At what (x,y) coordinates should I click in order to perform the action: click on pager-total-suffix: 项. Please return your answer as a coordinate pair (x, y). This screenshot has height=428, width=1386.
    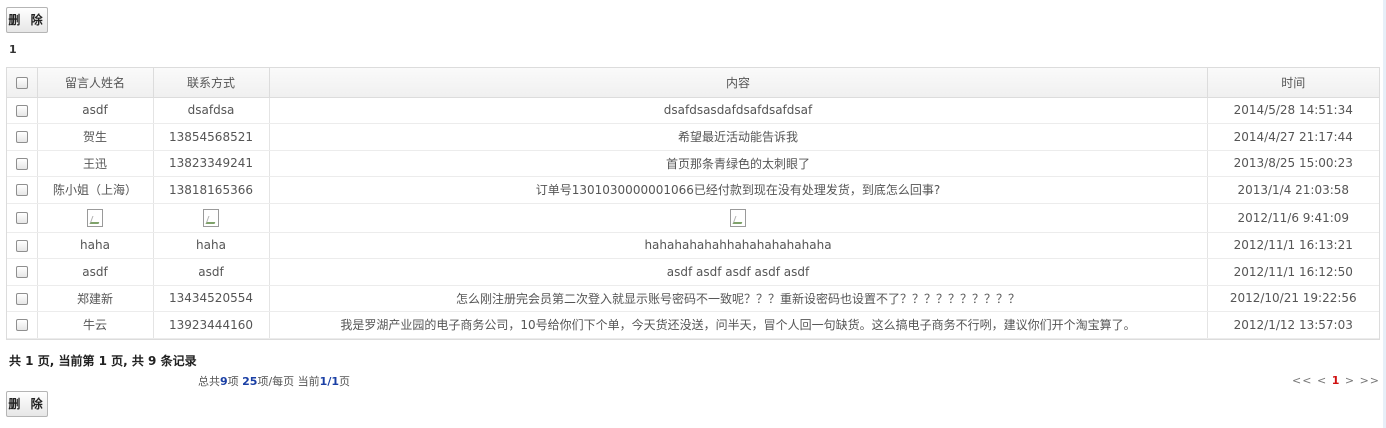
    Looking at the image, I should click on (235, 381).